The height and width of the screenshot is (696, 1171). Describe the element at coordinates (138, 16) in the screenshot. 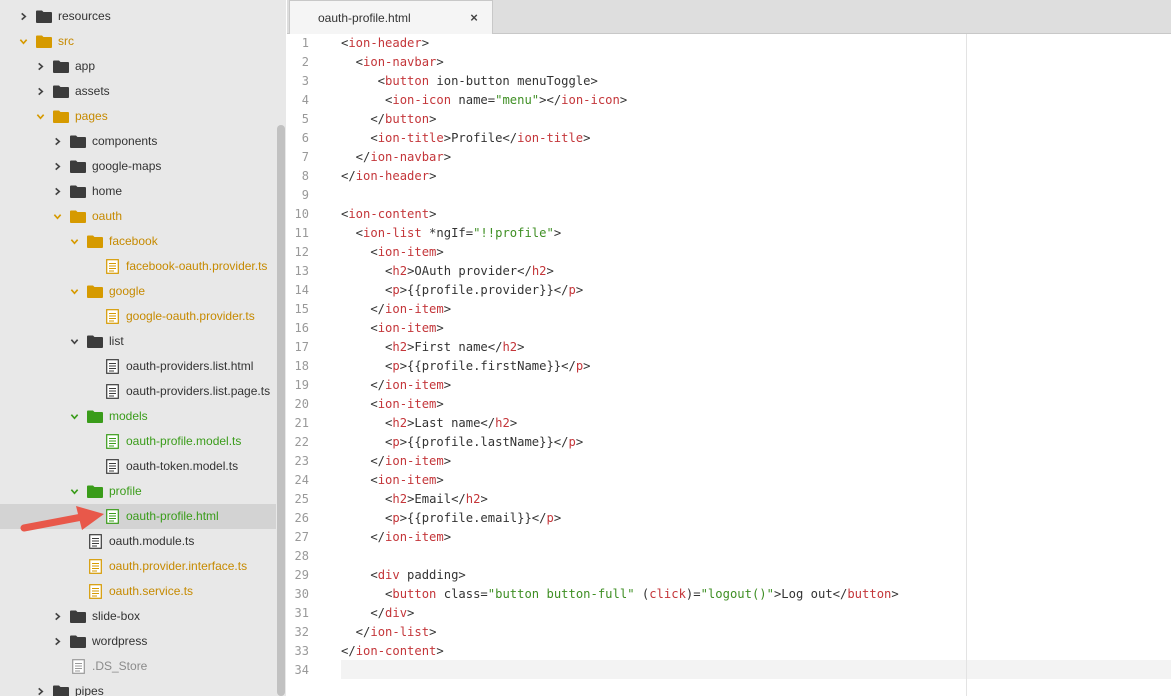

I see `tree-item: resources` at that location.